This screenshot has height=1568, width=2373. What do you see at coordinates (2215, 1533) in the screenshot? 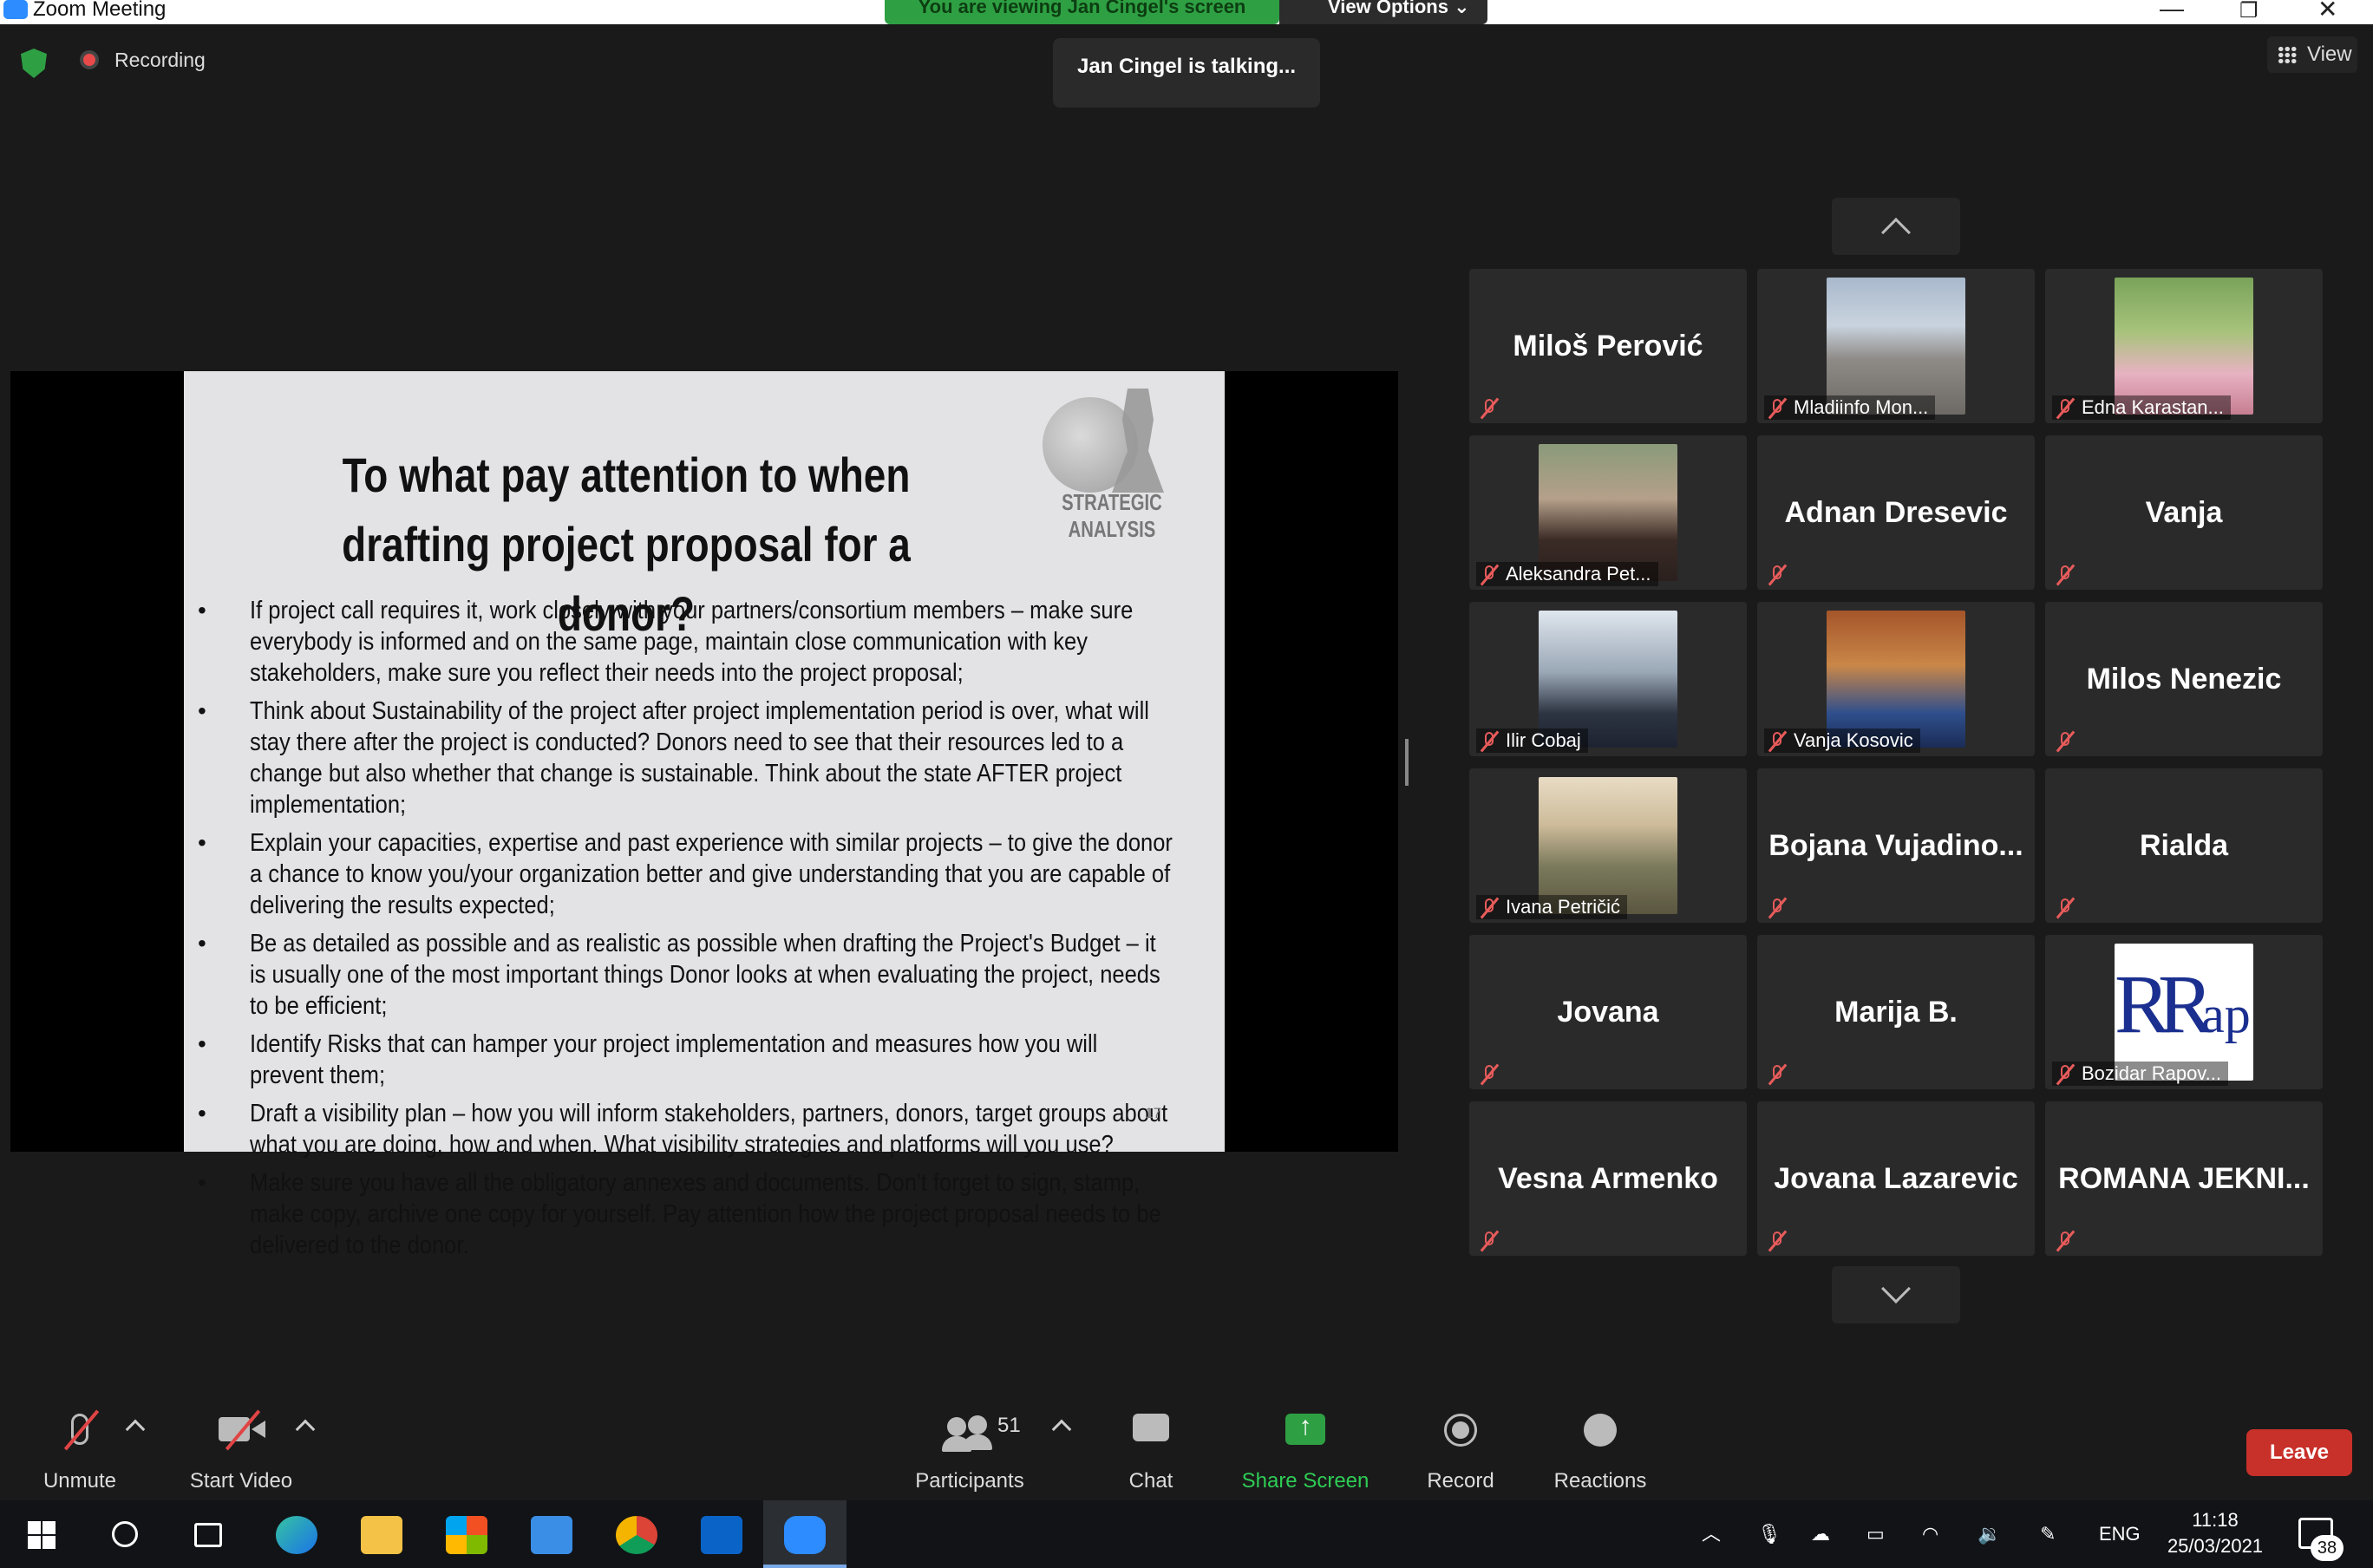
I see `taskbar-clock: 11:18 25/03/2021` at bounding box center [2215, 1533].